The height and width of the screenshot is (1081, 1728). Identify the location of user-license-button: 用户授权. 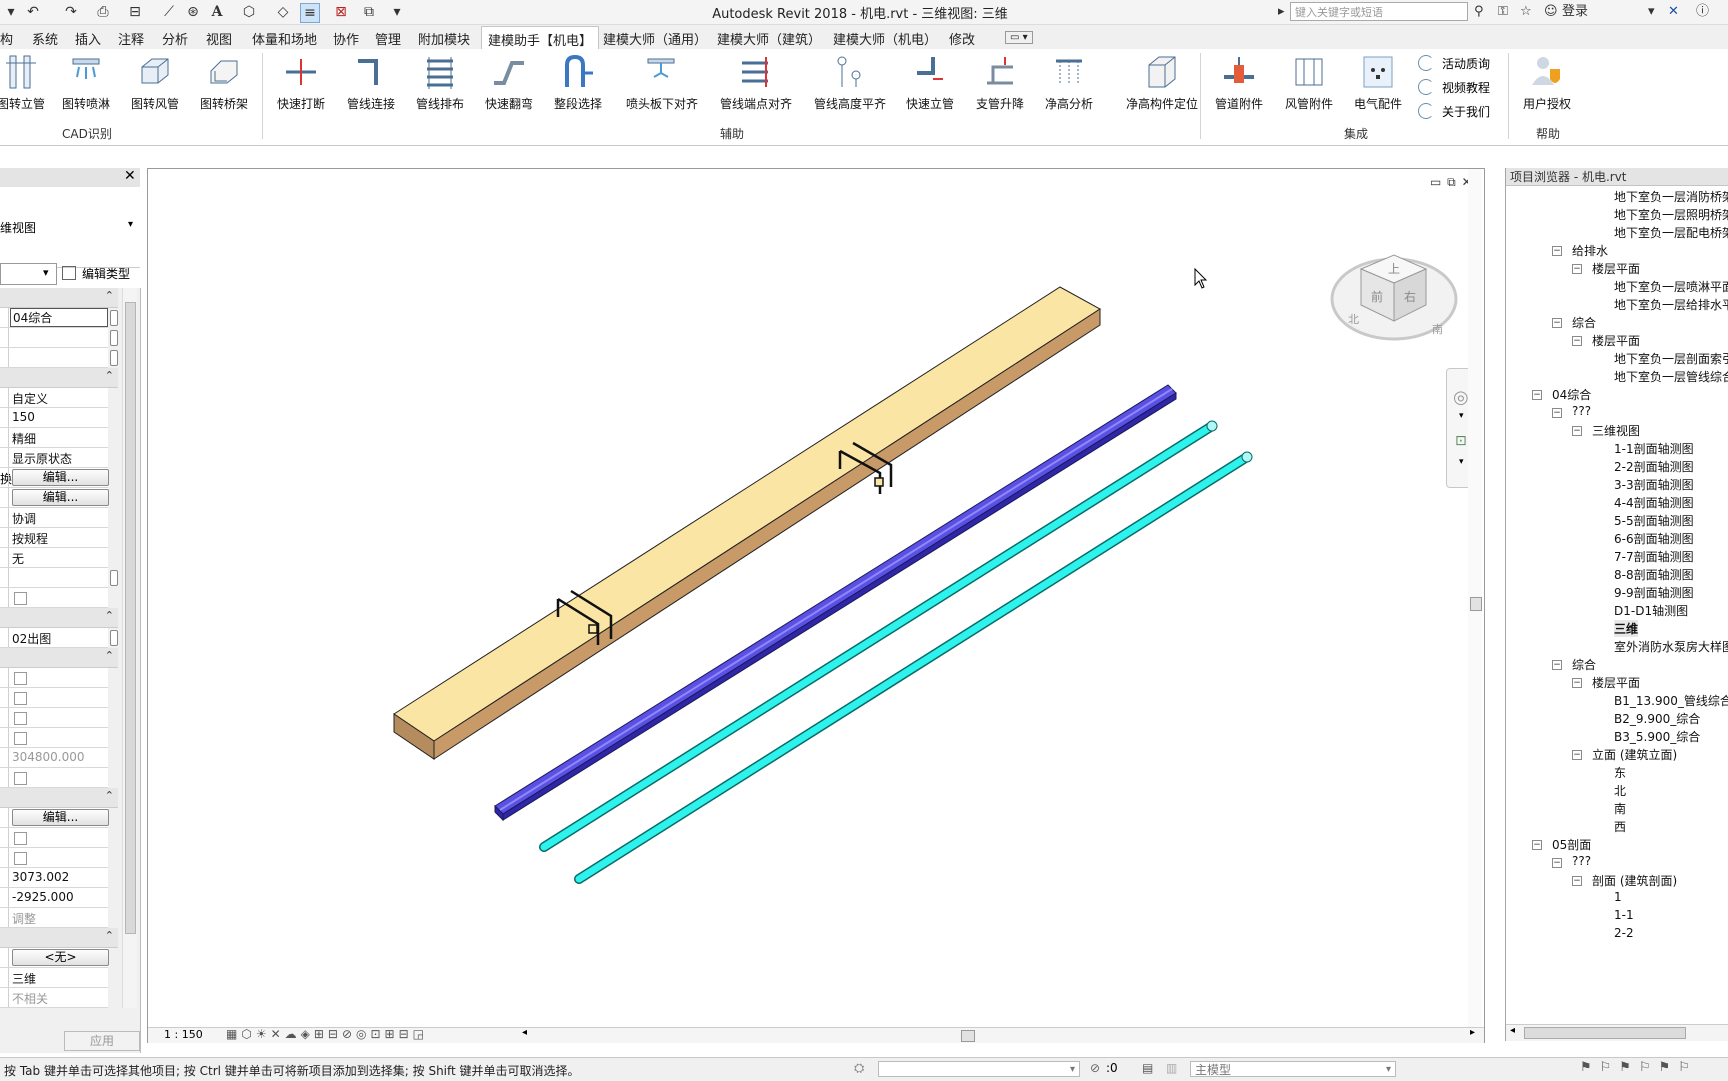
(1547, 82).